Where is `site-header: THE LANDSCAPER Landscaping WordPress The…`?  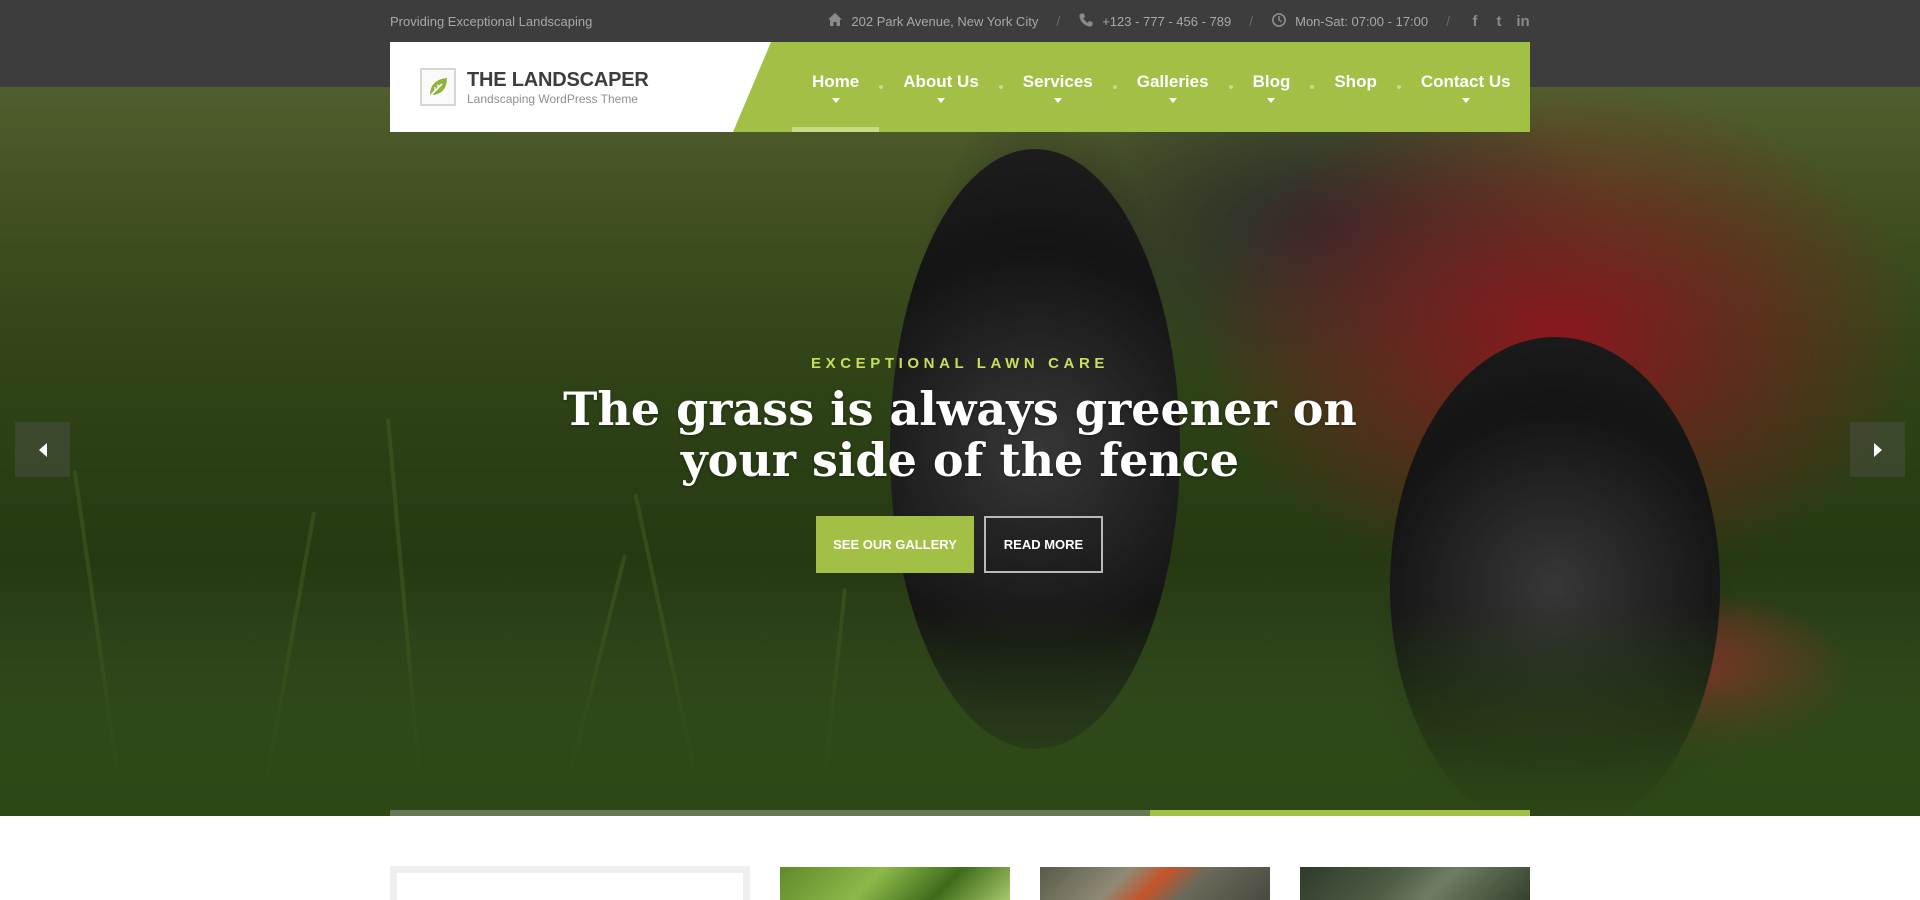
site-header: THE LANDSCAPER Landscaping WordPress The… is located at coordinates (960, 87).